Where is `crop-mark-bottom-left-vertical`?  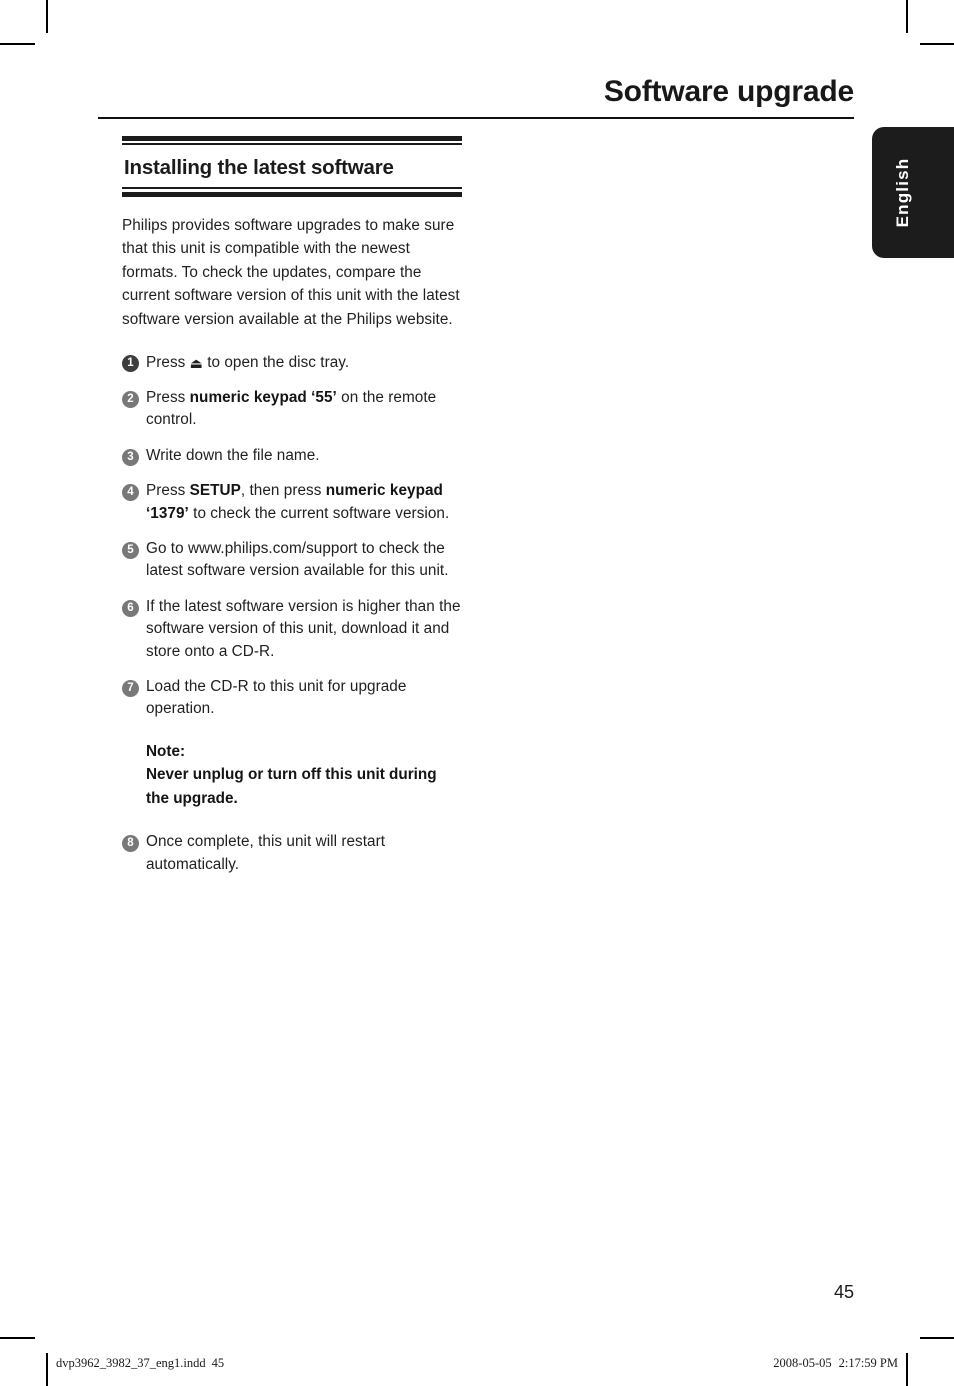 crop-mark-bottom-left-vertical is located at coordinates (47, 1369).